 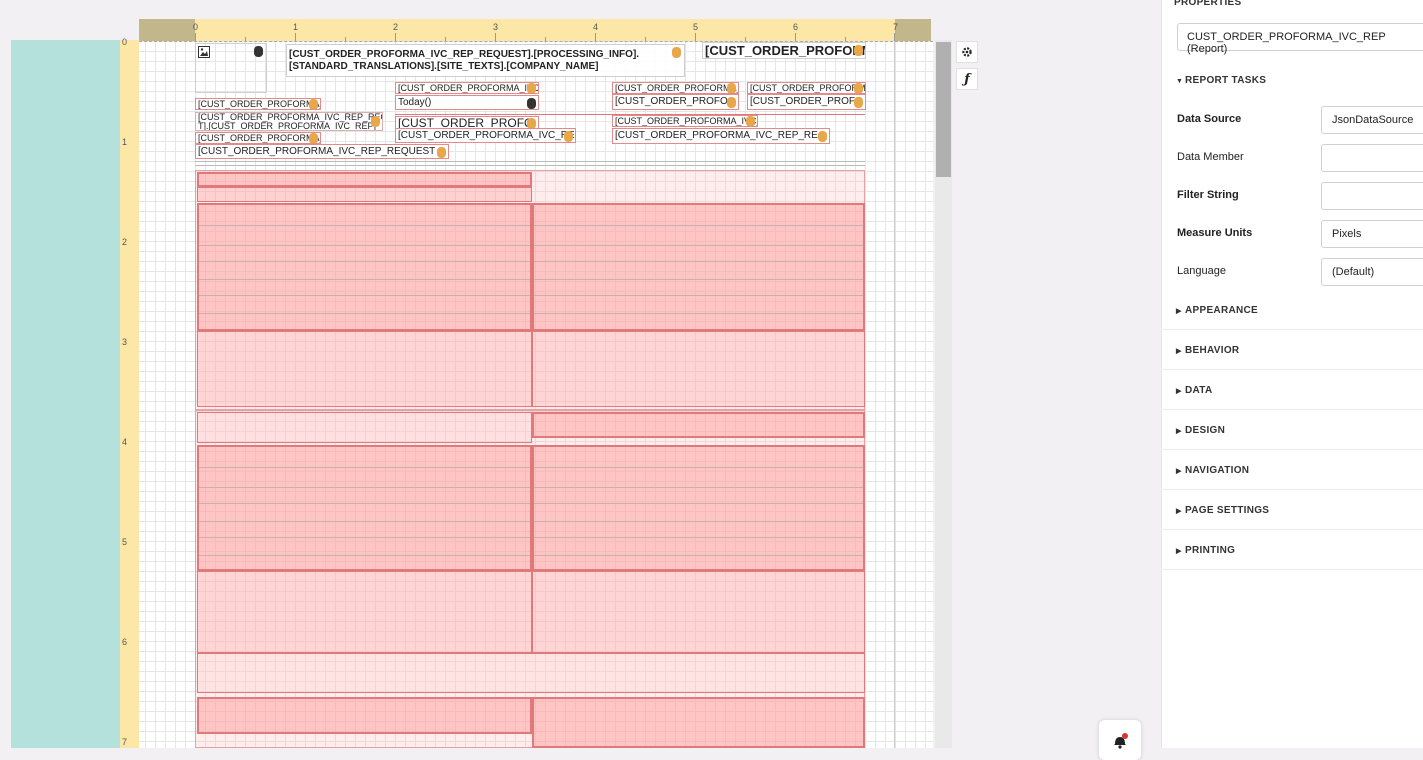 What do you see at coordinates (1292, 390) in the screenshot?
I see `section-data: ▶ DATA` at bounding box center [1292, 390].